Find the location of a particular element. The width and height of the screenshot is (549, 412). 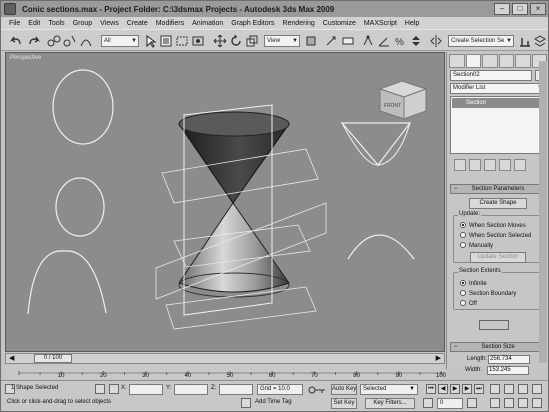

lock-selection-icon is located at coordinates (100, 389).